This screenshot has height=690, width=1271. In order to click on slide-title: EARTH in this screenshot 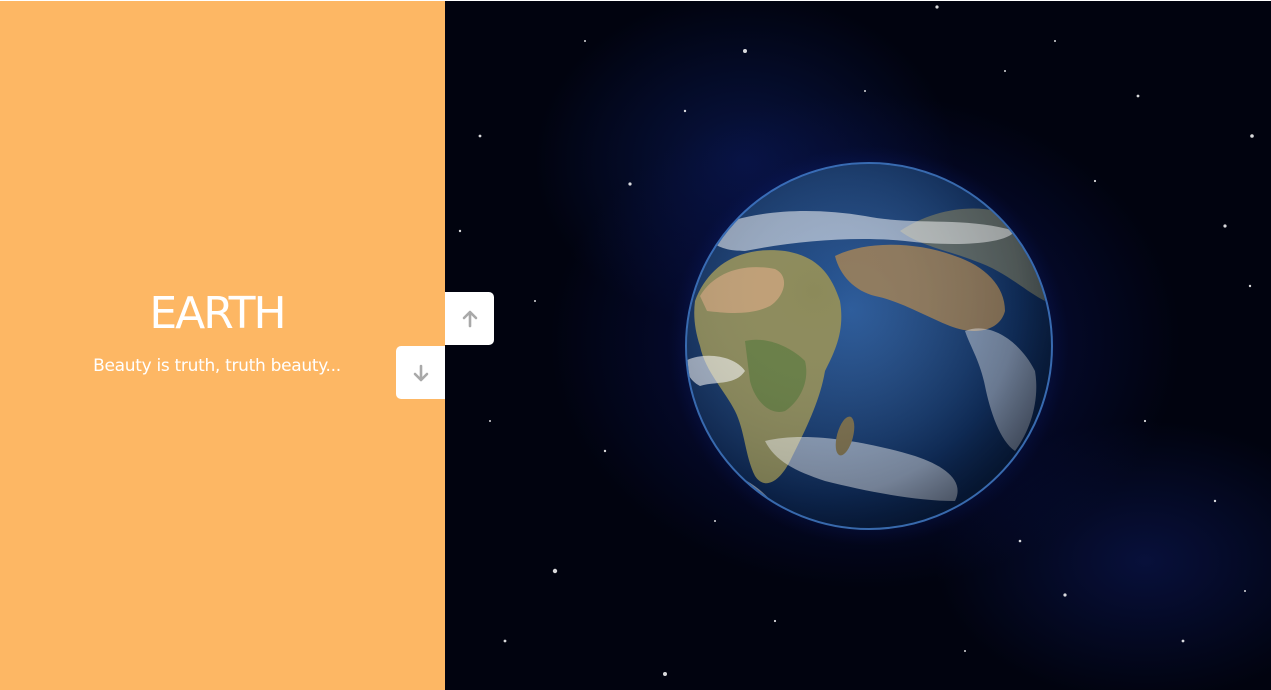, I will do `click(217, 313)`.